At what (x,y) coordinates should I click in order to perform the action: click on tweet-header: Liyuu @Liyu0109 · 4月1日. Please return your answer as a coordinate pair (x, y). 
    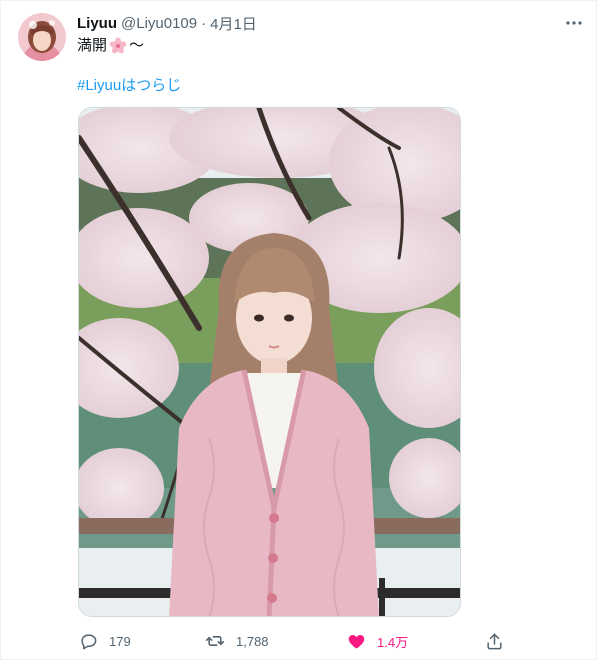
    Looking at the image, I should click on (167, 23).